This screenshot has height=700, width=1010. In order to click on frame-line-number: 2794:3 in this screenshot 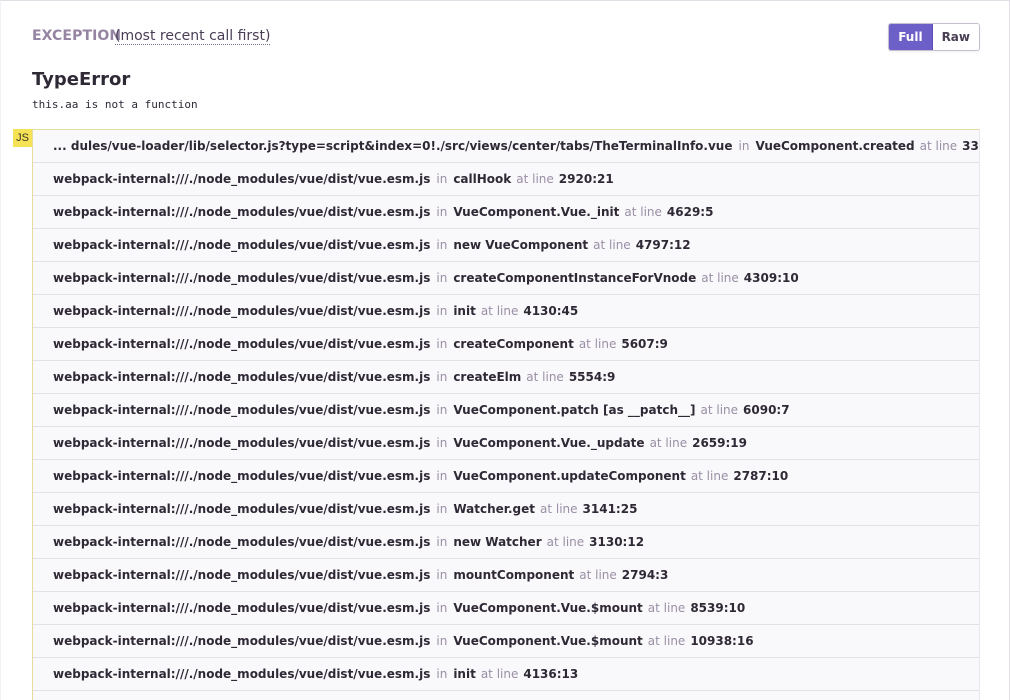, I will do `click(645, 575)`.